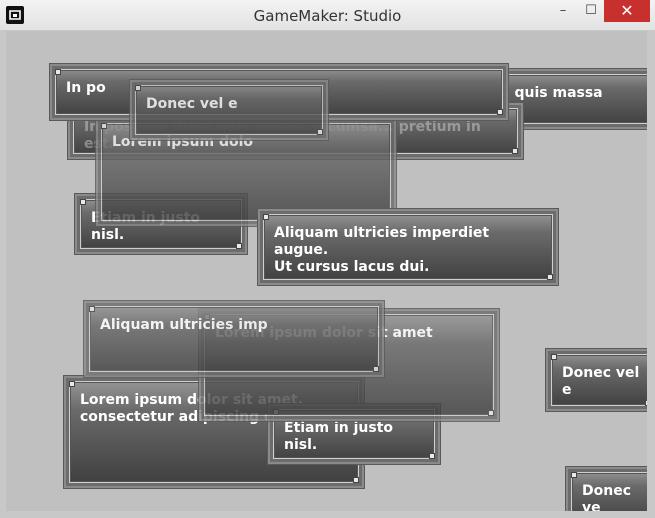 The width and height of the screenshot is (655, 518). Describe the element at coordinates (627, 11) in the screenshot. I see `close-button: ✕` at that location.